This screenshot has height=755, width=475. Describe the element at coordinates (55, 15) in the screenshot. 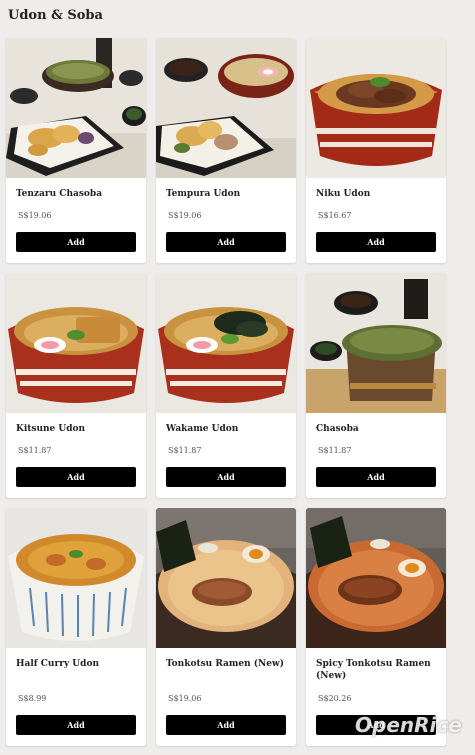

I see `section-title: Udon & Soba` at that location.